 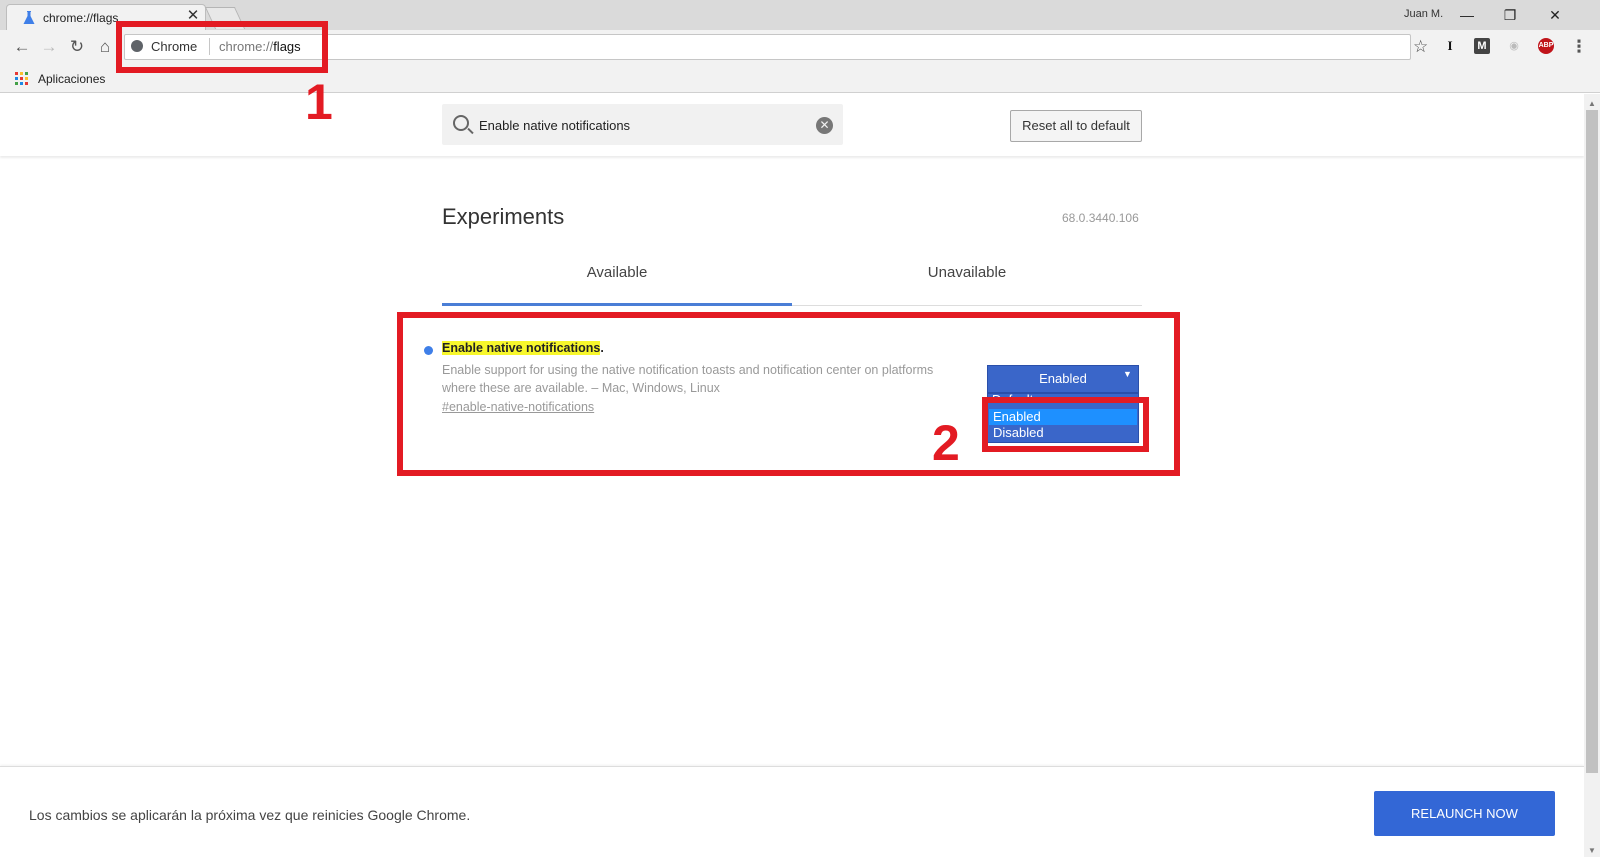 What do you see at coordinates (1076, 126) in the screenshot?
I see `reset-all-button: Reset all to default` at bounding box center [1076, 126].